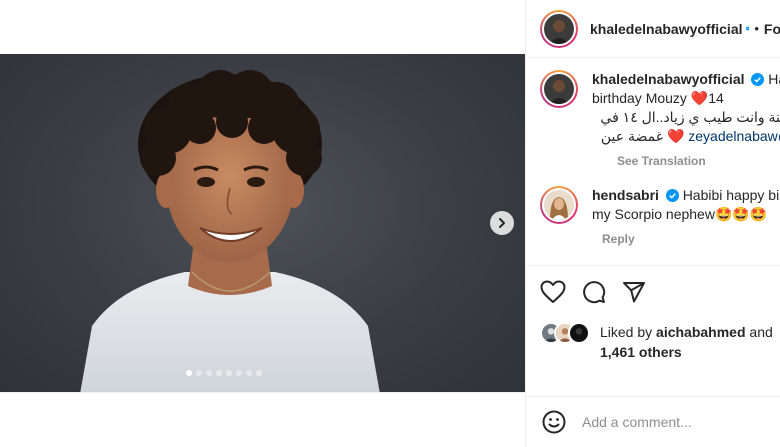  What do you see at coordinates (579, 333) in the screenshot?
I see `liker-avatar` at bounding box center [579, 333].